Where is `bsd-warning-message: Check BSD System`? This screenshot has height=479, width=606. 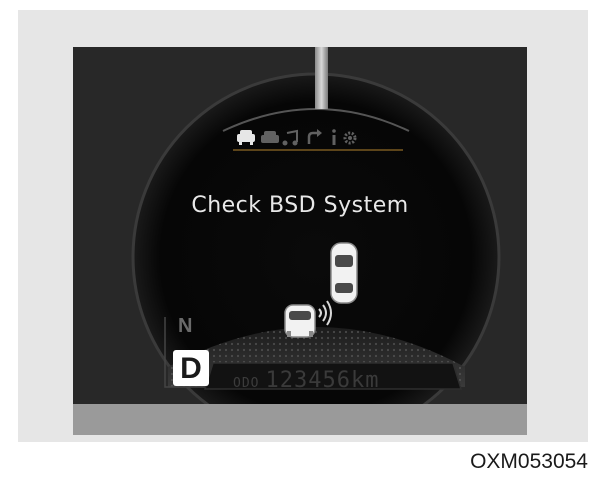
bsd-warning-message: Check BSD System is located at coordinates (300, 205).